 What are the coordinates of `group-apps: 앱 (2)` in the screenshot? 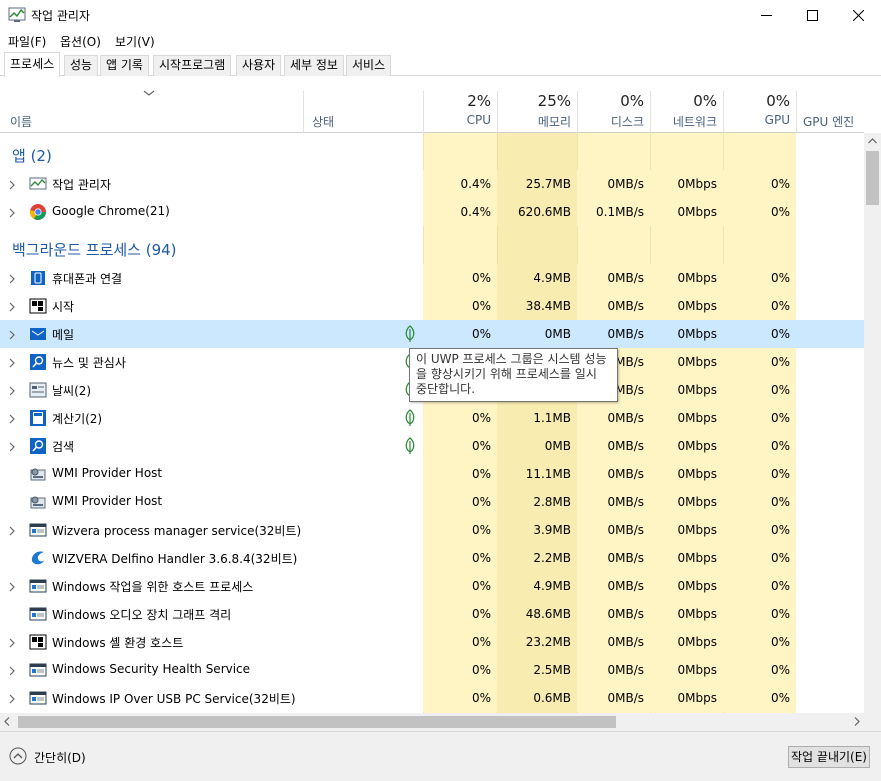 It's located at (432, 152).